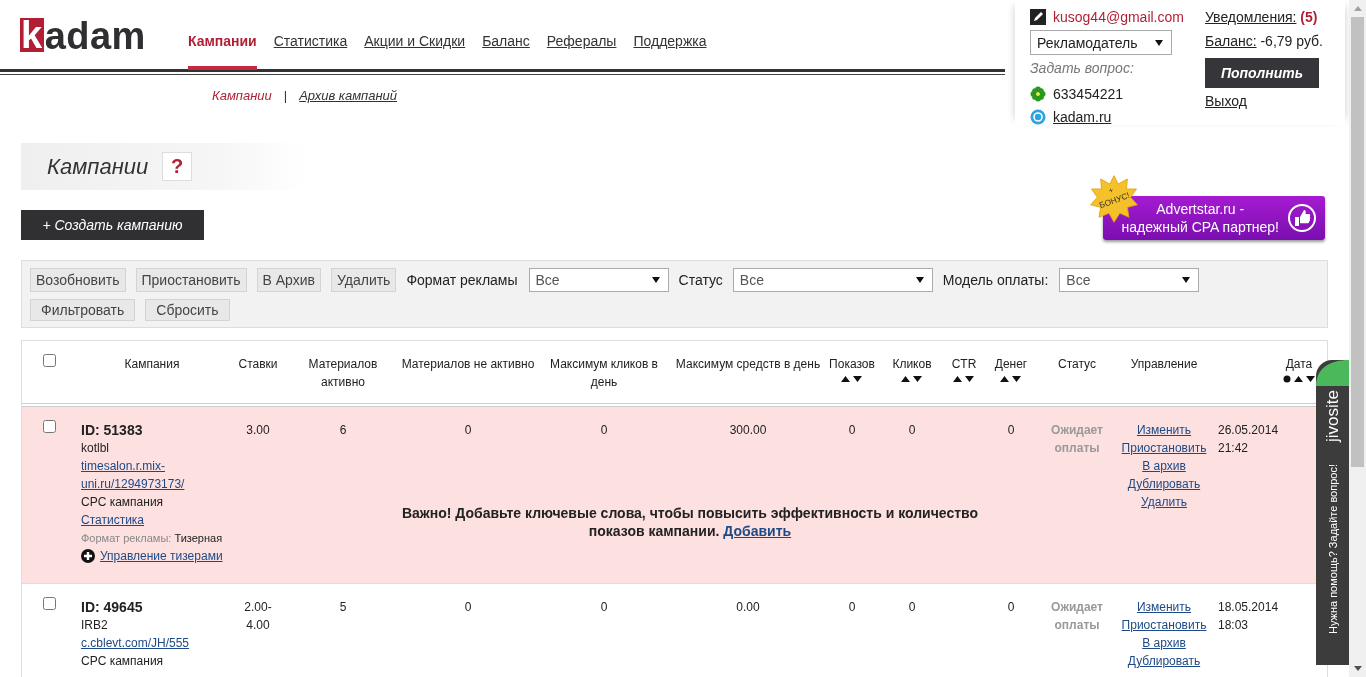 The height and width of the screenshot is (677, 1366). Describe the element at coordinates (152, 643) in the screenshot. I see `campaign-url-link: c.cblevt.com/JH/555` at that location.